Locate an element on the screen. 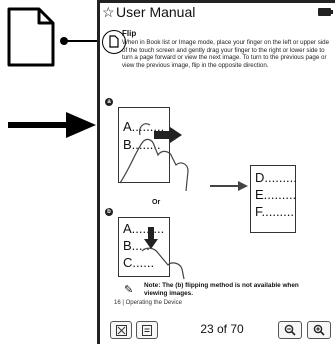 The image size is (335, 344). callout-document-icon is located at coordinates (31, 37).